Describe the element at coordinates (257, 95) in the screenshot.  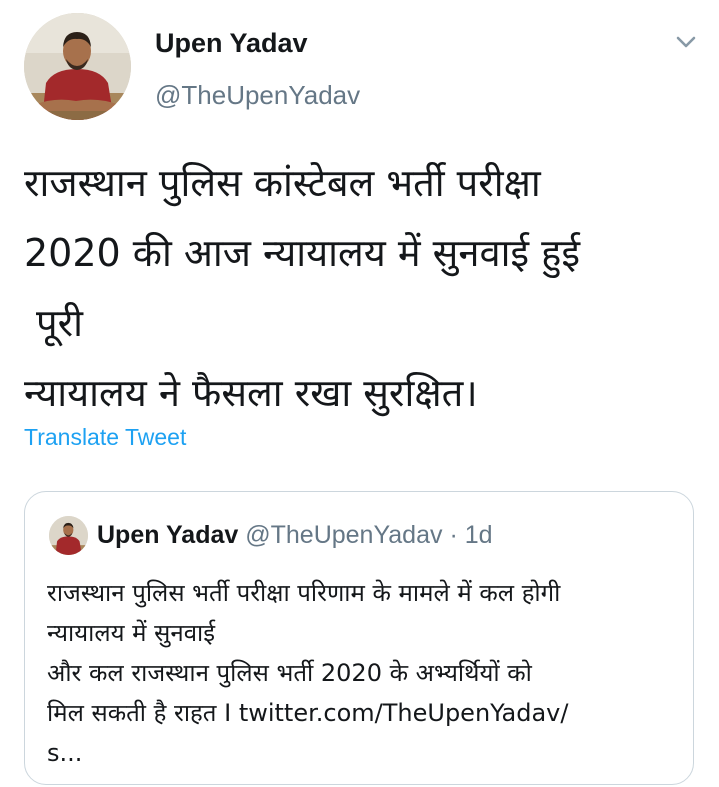
I see `author-handle: @TheUpenYadav` at that location.